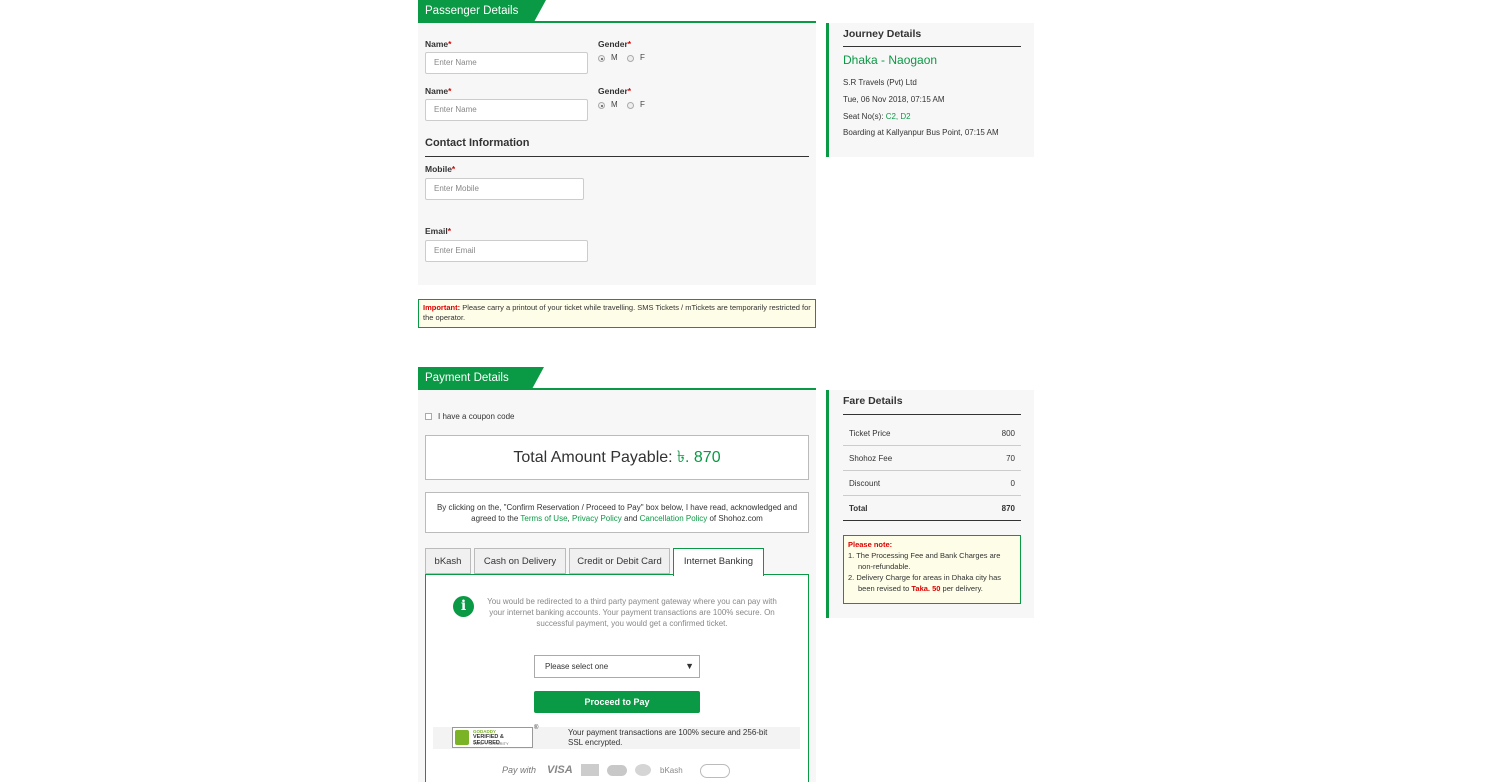  What do you see at coordinates (476, 416) in the screenshot?
I see `coupon-label: I have a coupon code` at bounding box center [476, 416].